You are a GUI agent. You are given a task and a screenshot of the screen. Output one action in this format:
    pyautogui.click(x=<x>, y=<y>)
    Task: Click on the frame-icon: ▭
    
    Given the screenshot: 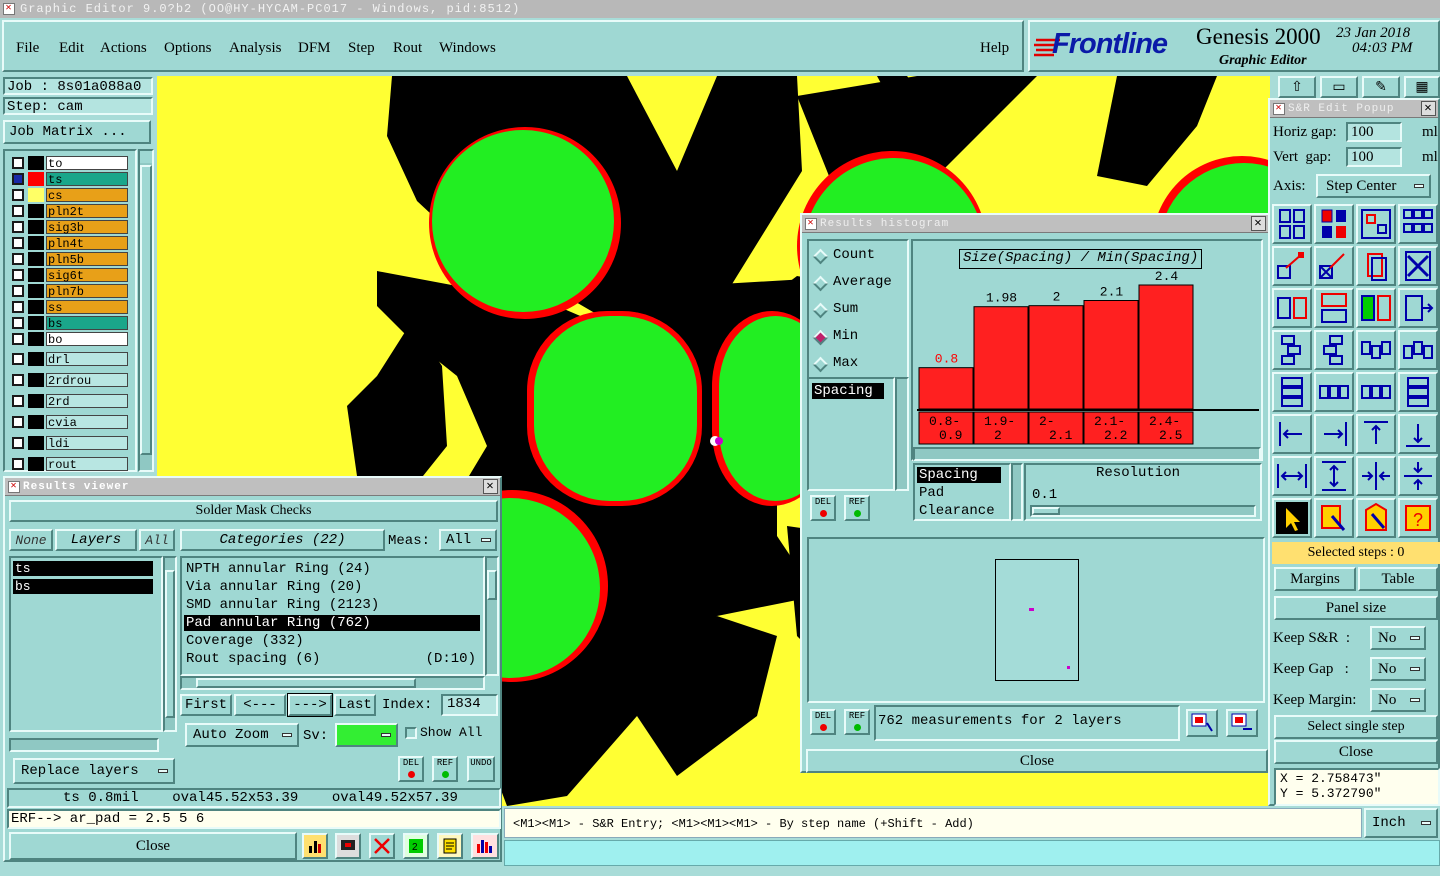 What is the action you would take?
    pyautogui.click(x=1339, y=87)
    